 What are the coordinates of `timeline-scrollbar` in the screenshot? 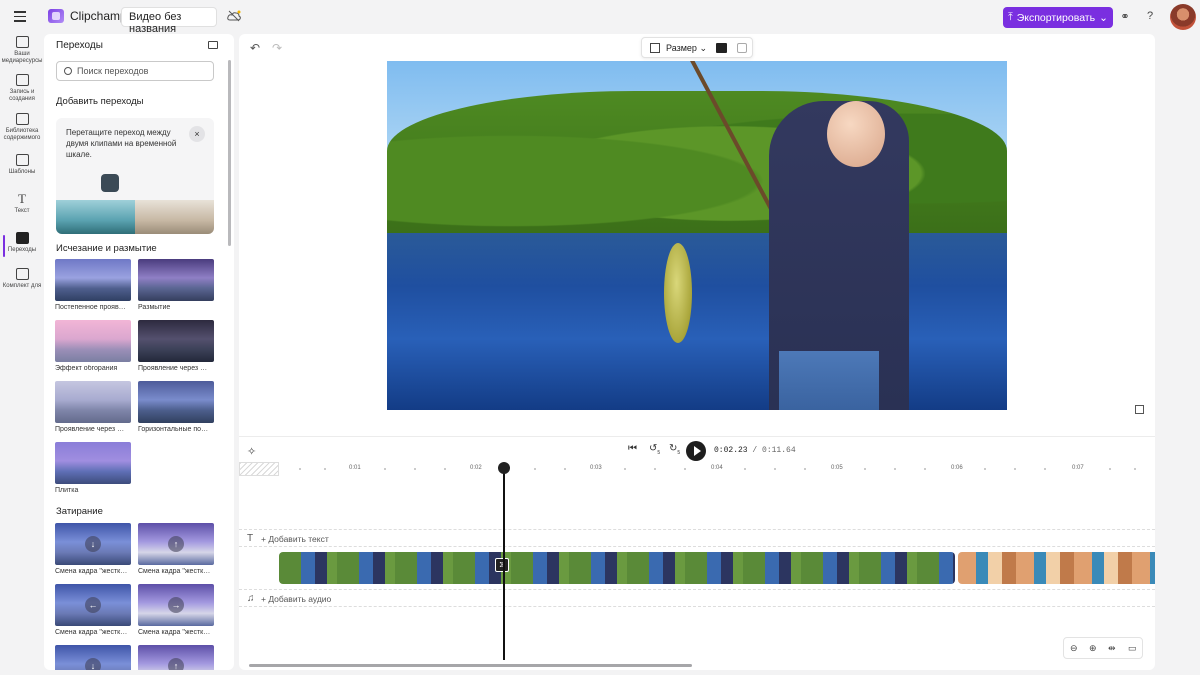 It's located at (470, 665).